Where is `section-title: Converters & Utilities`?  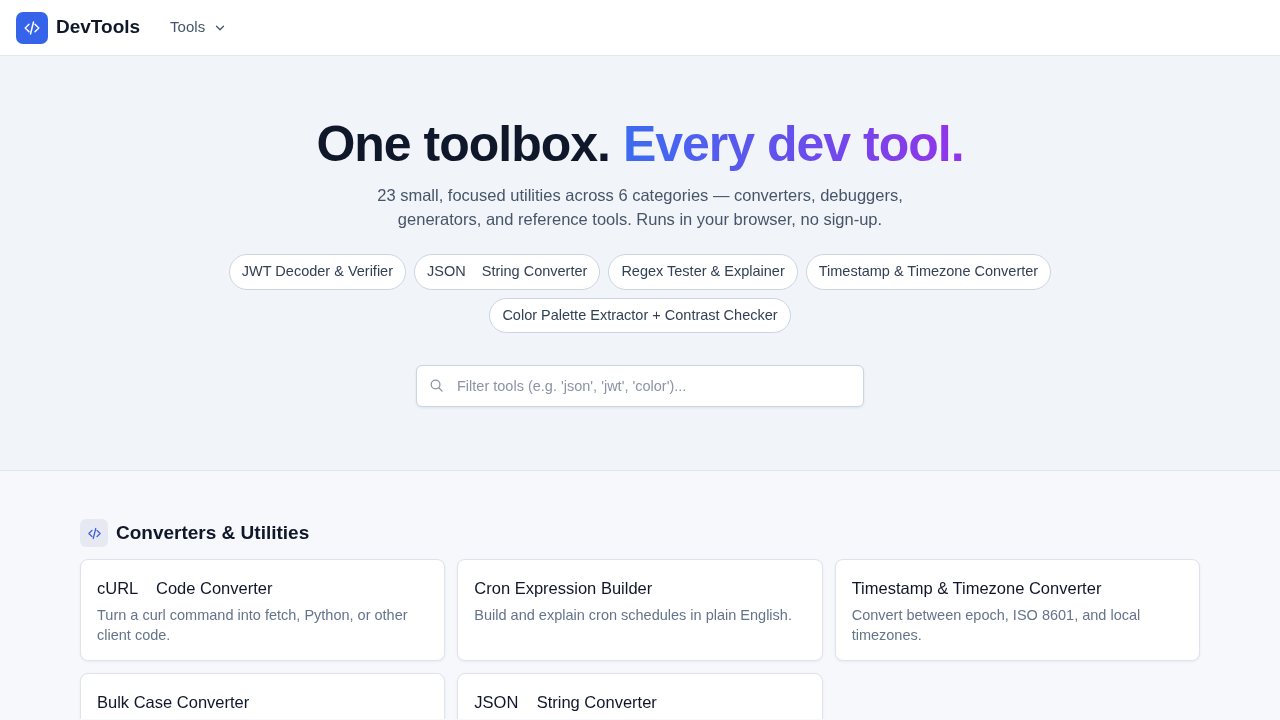
section-title: Converters & Utilities is located at coordinates (213, 533).